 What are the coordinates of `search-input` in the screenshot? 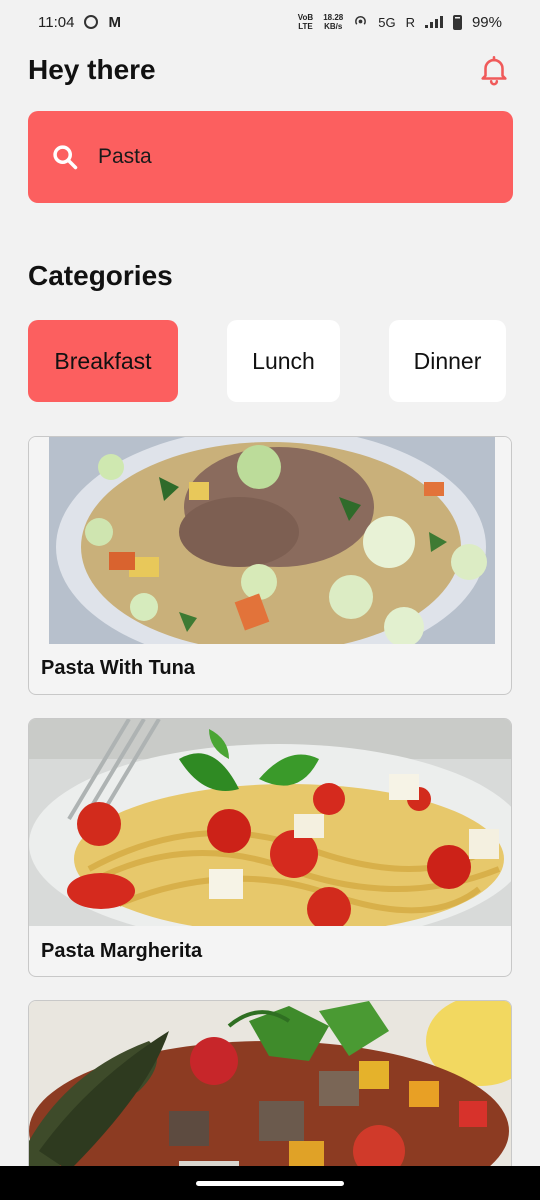 It's located at (288, 157).